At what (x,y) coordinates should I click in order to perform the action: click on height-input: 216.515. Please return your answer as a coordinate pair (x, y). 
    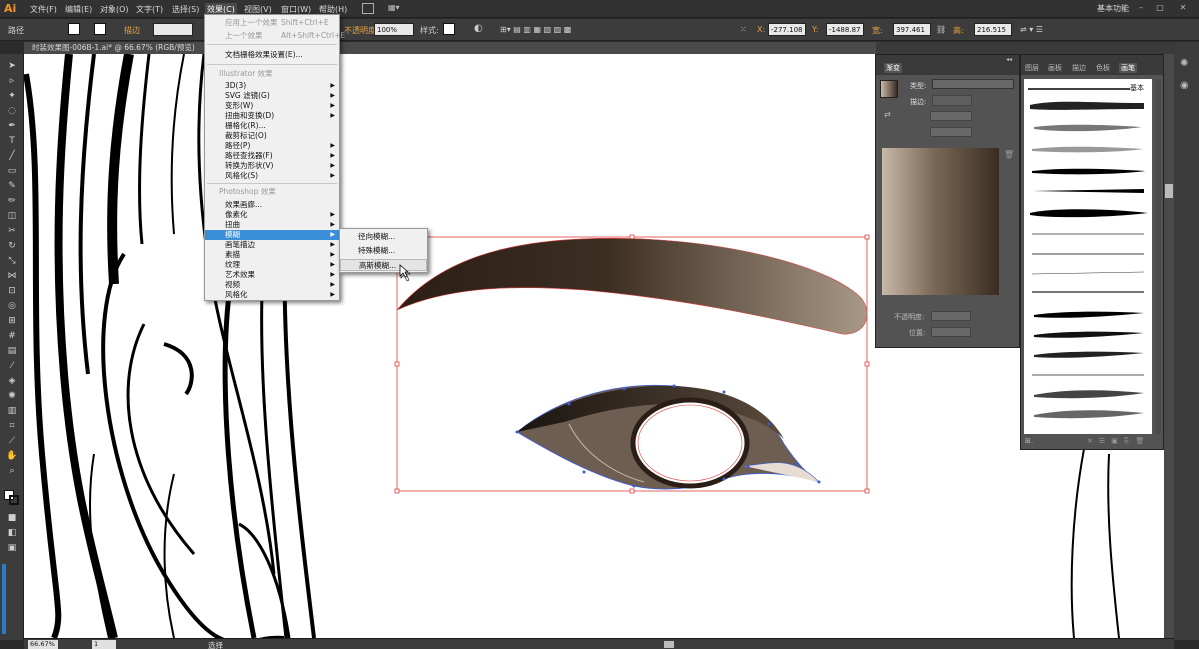
    Looking at the image, I should click on (993, 29).